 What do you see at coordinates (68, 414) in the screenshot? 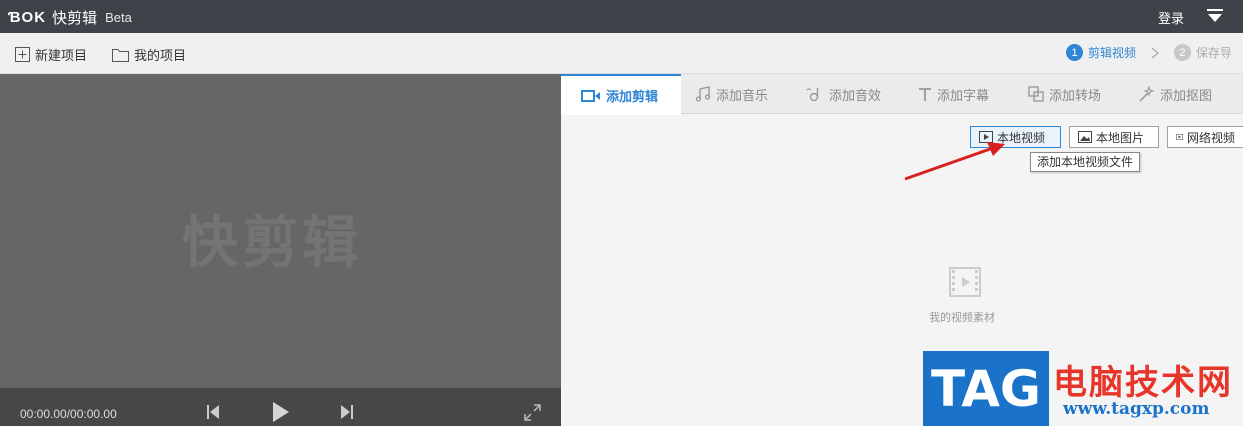
I see `timecode-display: 00:00.00/00:00.00` at bounding box center [68, 414].